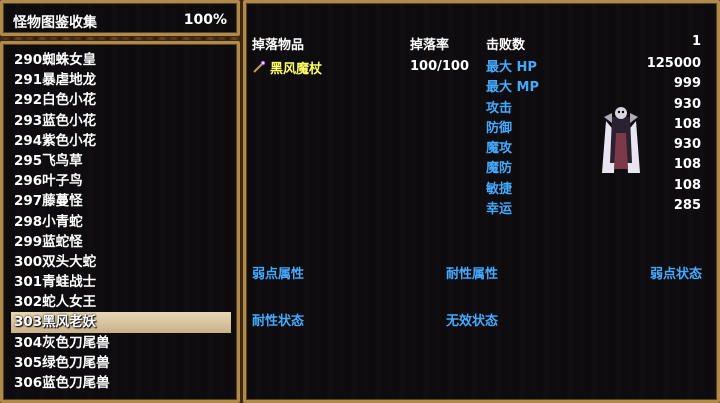 This screenshot has width=720, height=403. Describe the element at coordinates (673, 63) in the screenshot. I see `stat-value: 125000` at that location.